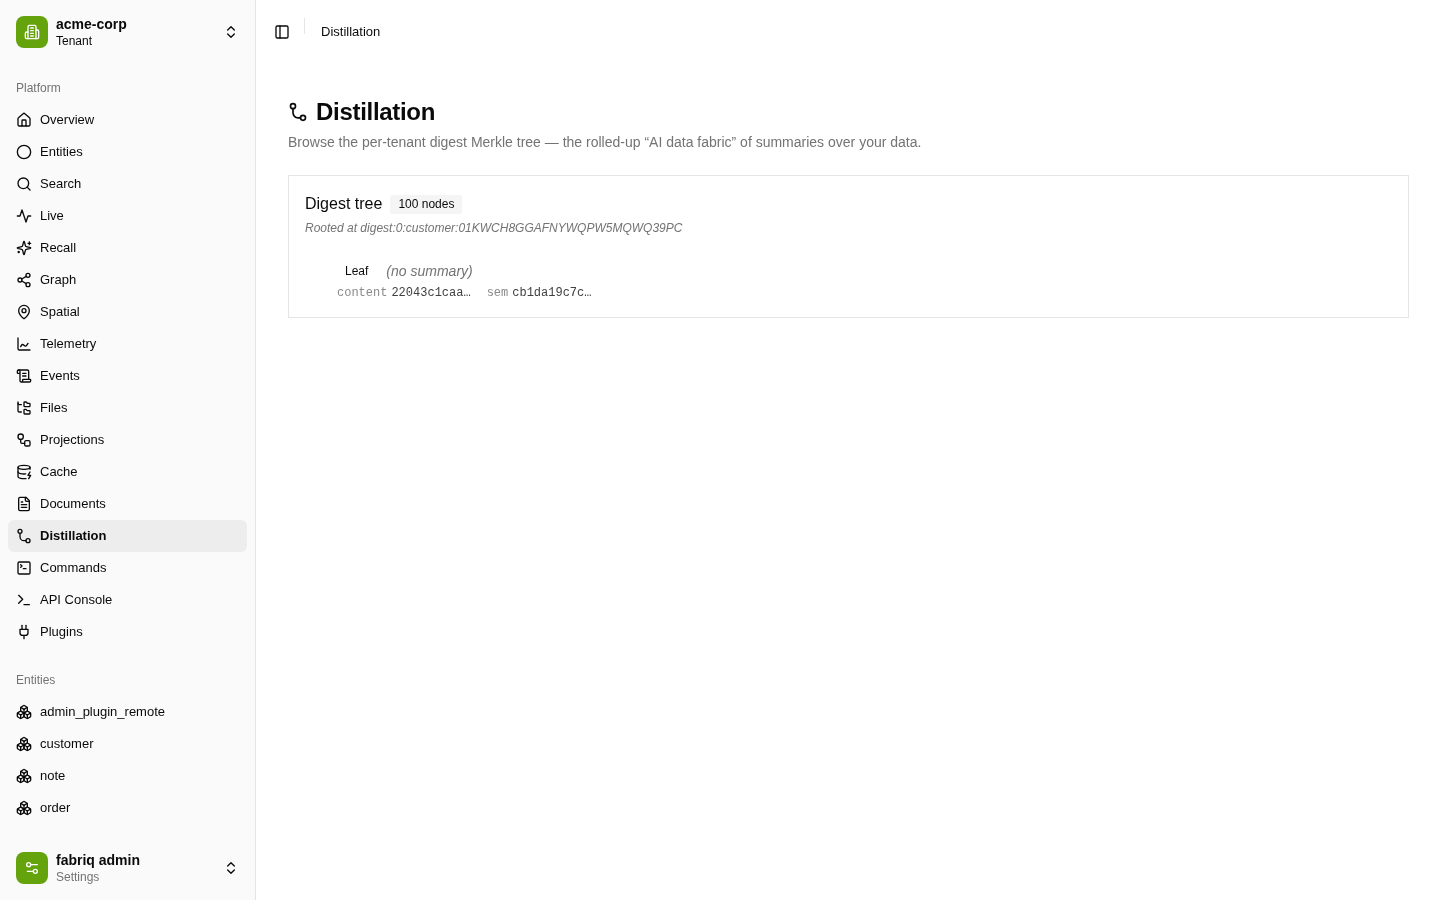 The width and height of the screenshot is (1440, 900). I want to click on house-icon, so click(24, 120).